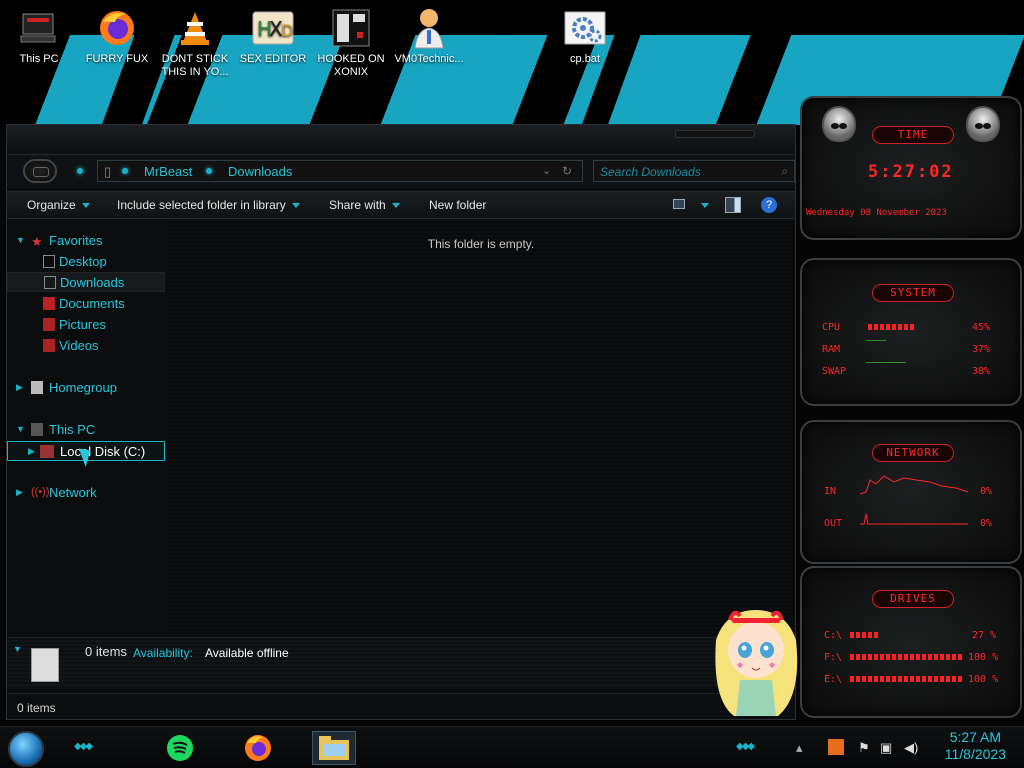 The width and height of the screenshot is (1024, 768). Describe the element at coordinates (260, 171) in the screenshot. I see `breadcrumb-downloads: Downloads` at that location.